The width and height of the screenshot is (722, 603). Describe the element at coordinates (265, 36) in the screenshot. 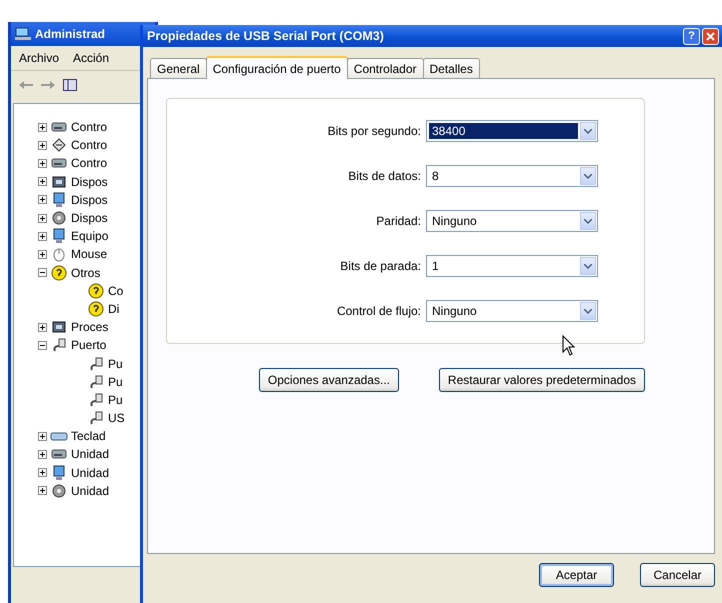

I see `dialog-title: Propiedades de USB Serial Port (COM3)` at that location.